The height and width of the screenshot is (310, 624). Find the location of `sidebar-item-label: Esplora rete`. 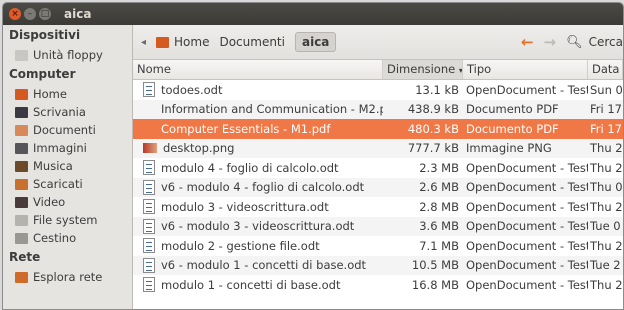

sidebar-item-label: Esplora rete is located at coordinates (68, 277).